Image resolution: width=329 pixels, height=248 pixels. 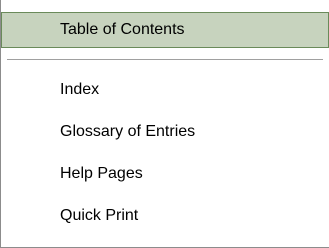 I want to click on menu-separator, so click(x=165, y=59).